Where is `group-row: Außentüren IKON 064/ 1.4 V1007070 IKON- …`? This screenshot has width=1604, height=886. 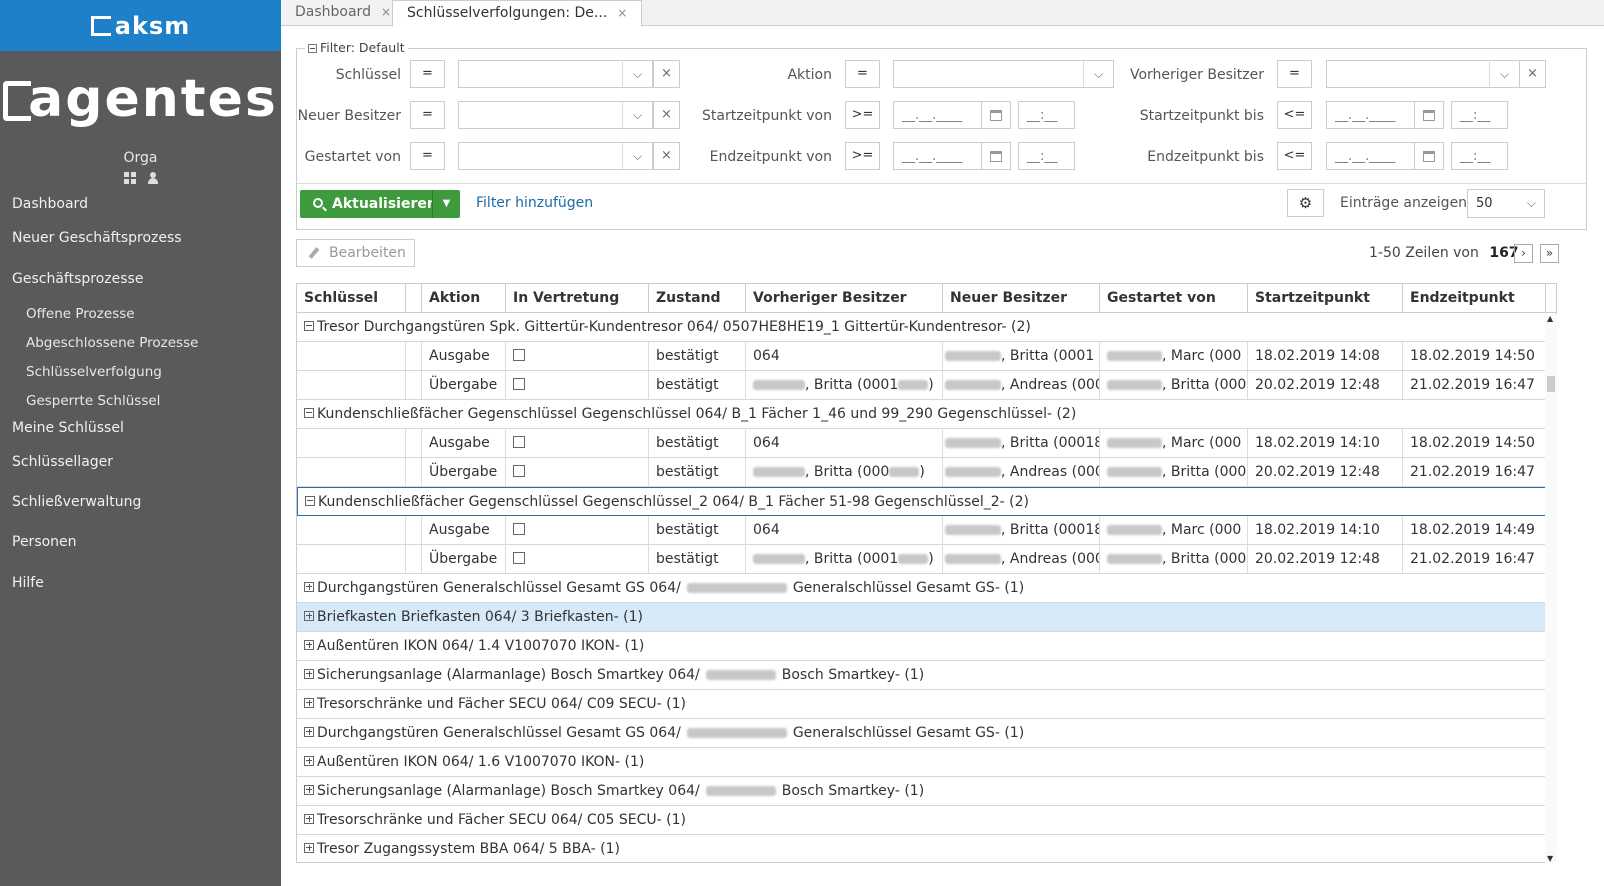
group-row: Außentüren IKON 064/ 1.4 V1007070 IKON- … is located at coordinates (926, 646).